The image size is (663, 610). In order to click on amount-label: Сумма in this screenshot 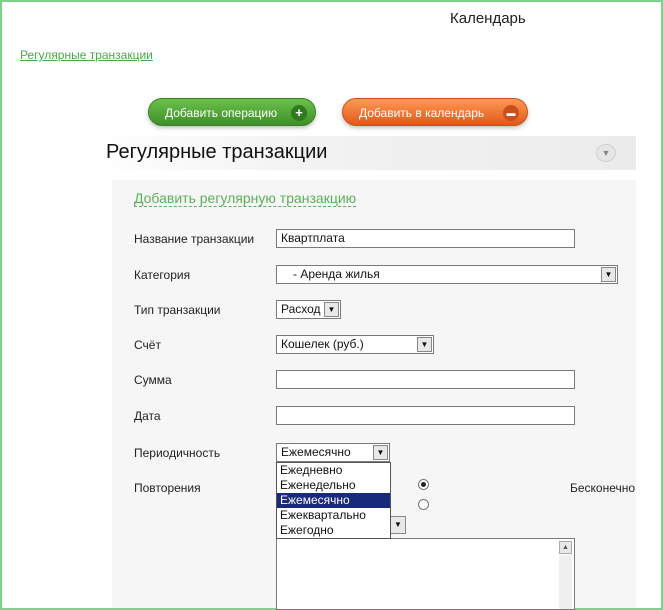, I will do `click(153, 380)`.